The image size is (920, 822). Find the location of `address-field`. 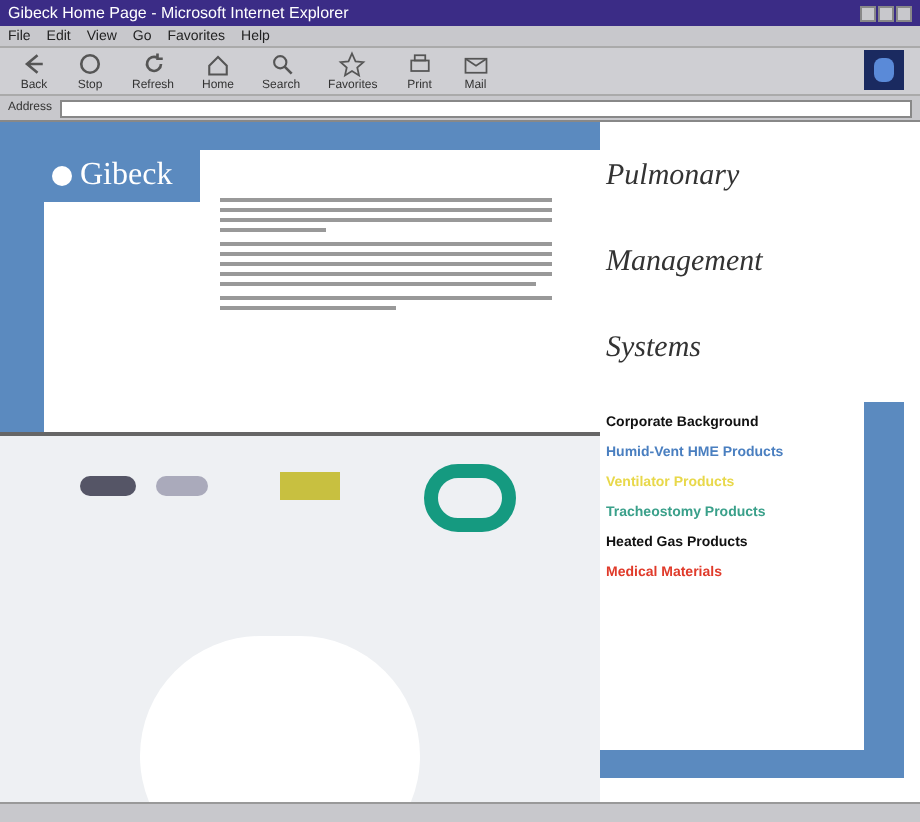

address-field is located at coordinates (486, 108).